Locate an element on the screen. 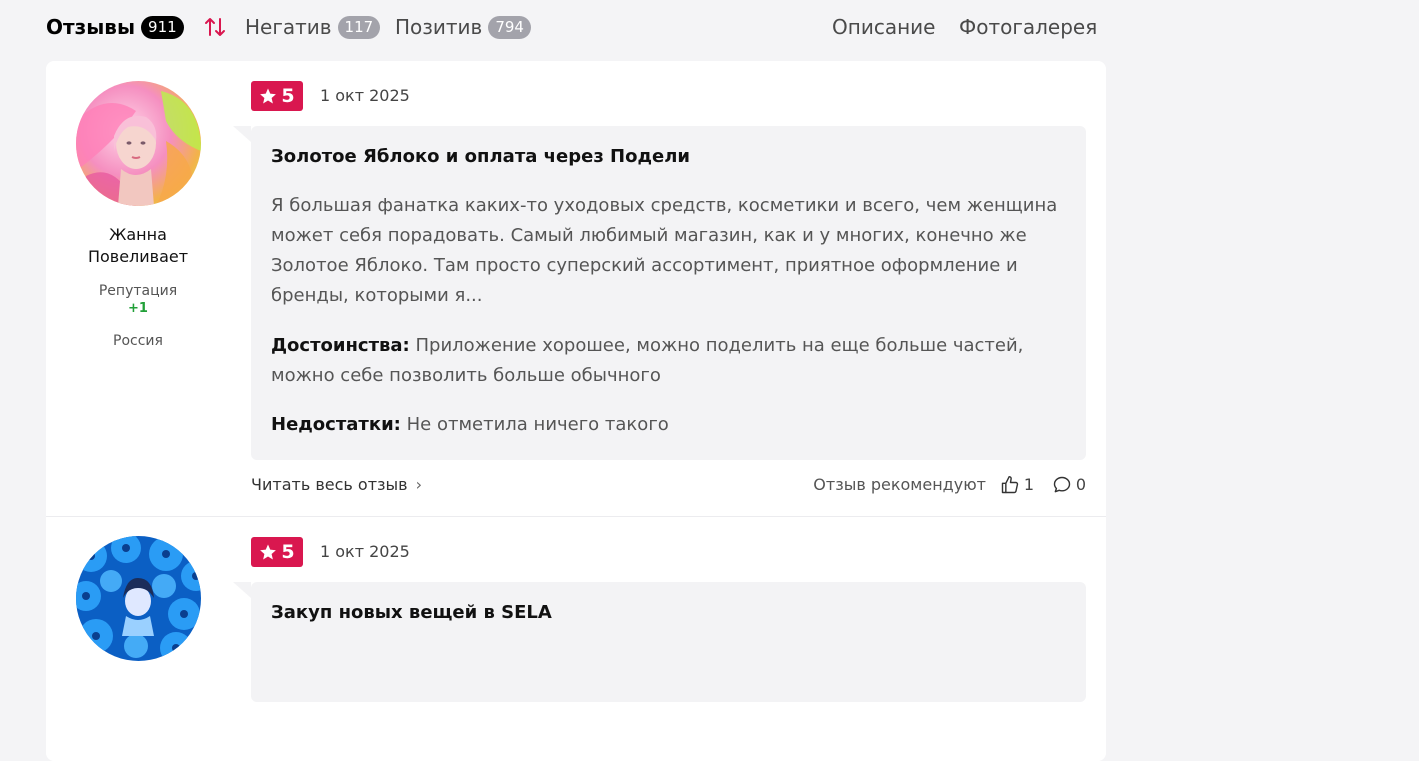 The image size is (1419, 761). tab-negative-label: Негатив is located at coordinates (288, 27).